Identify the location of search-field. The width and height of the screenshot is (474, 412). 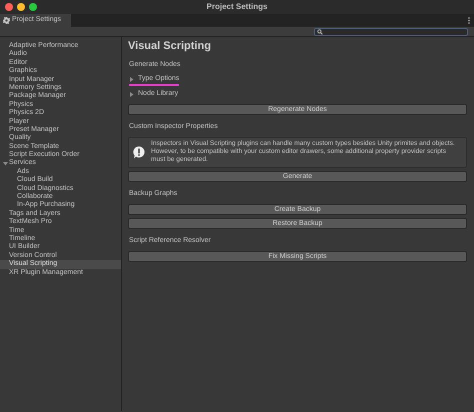
(391, 32).